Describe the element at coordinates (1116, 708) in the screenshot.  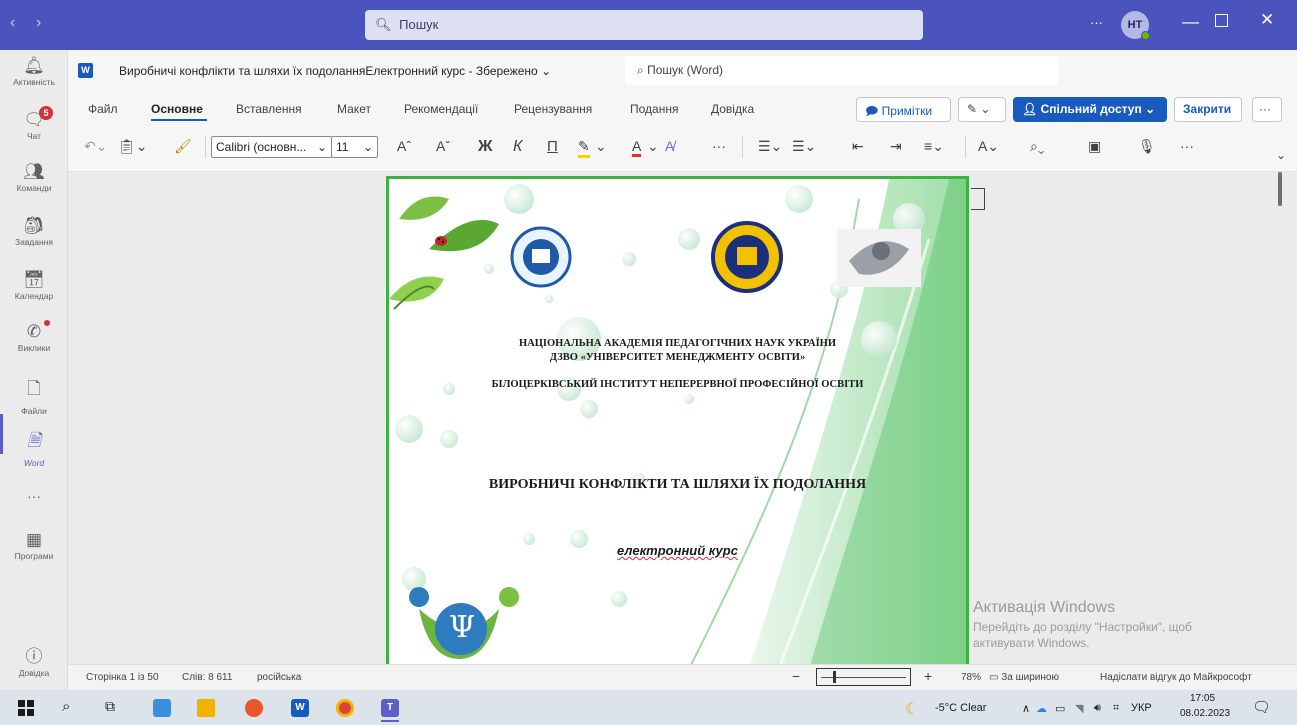
I see `input-method-icon: ⌗` at that location.